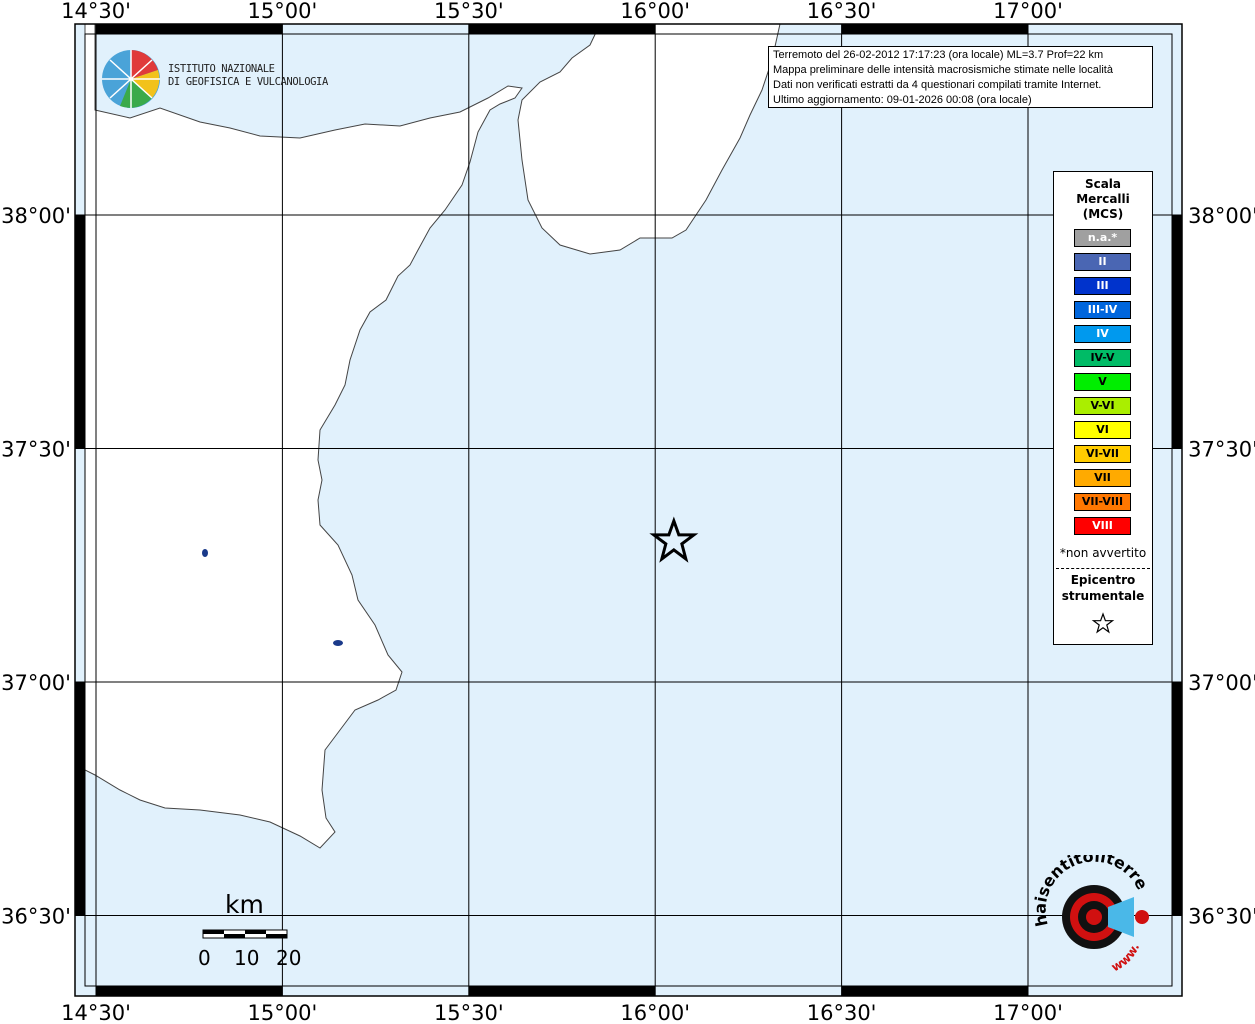 The height and width of the screenshot is (1024, 1255). I want to click on longitude-label-bottom: 15°00', so click(283, 1012).